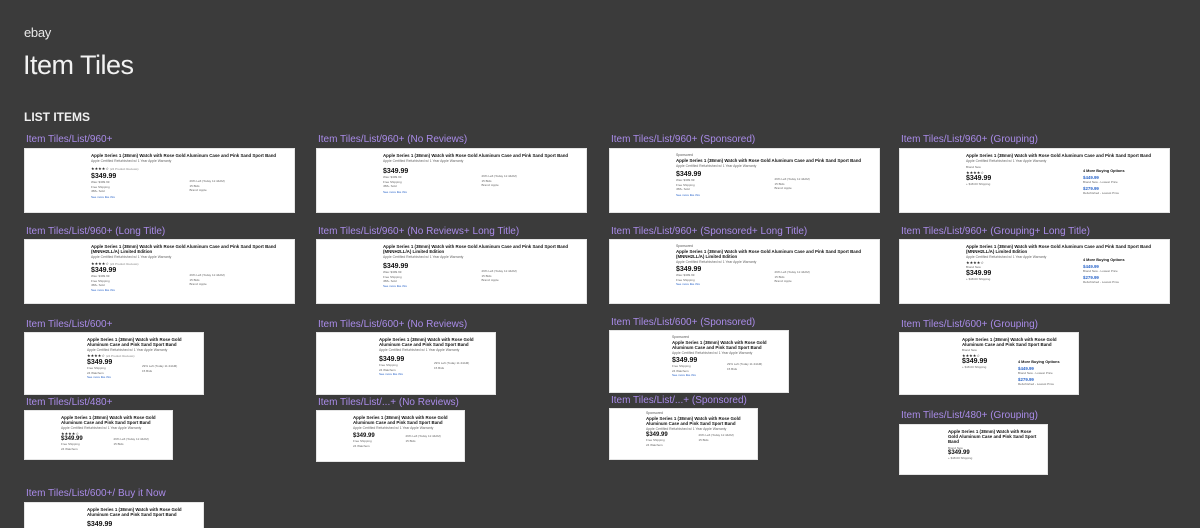 The image size is (1200, 528). What do you see at coordinates (96, 493) in the screenshot?
I see `frame-label: Item Tiles/List/600+/ Buy it Now` at bounding box center [96, 493].